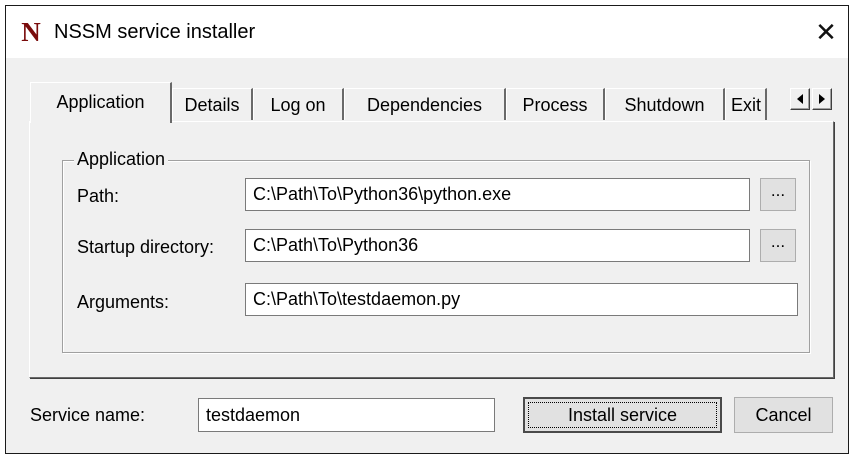  I want to click on tab-scroll-right-button, so click(822, 99).